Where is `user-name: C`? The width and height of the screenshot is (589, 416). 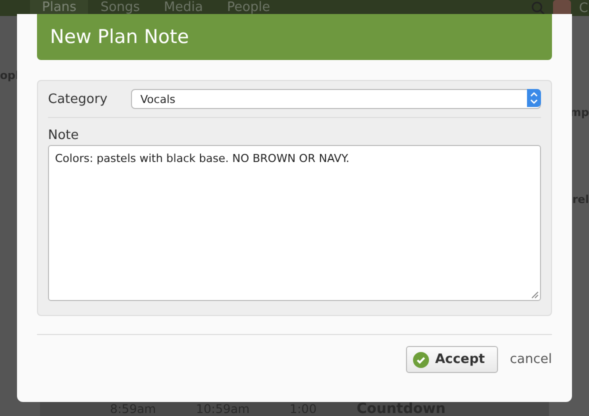
user-name: C is located at coordinates (584, 8).